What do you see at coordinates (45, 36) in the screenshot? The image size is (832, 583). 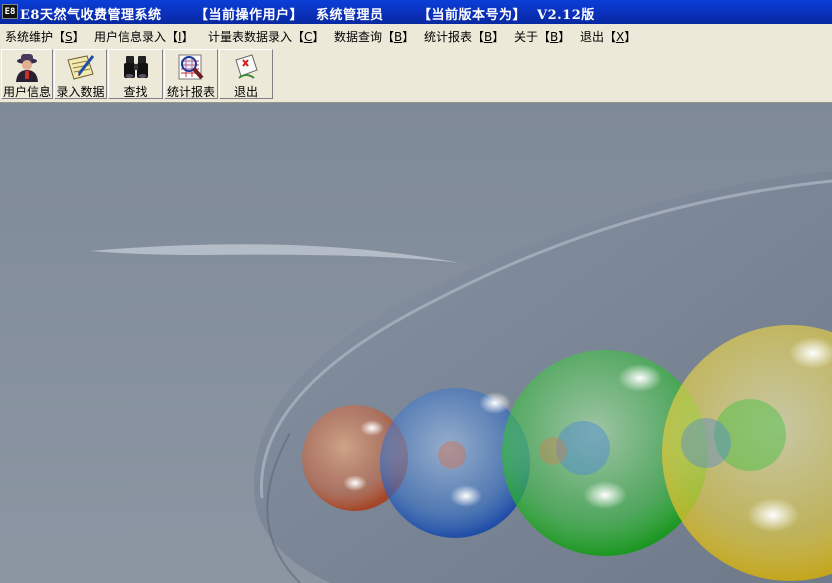 I see `menu-system-maintenance: 系统维护【S】` at bounding box center [45, 36].